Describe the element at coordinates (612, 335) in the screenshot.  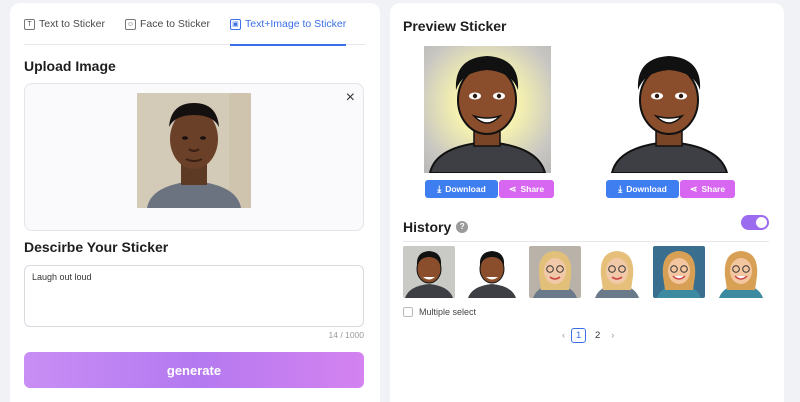
I see `chevron-right-icon: ›` at that location.